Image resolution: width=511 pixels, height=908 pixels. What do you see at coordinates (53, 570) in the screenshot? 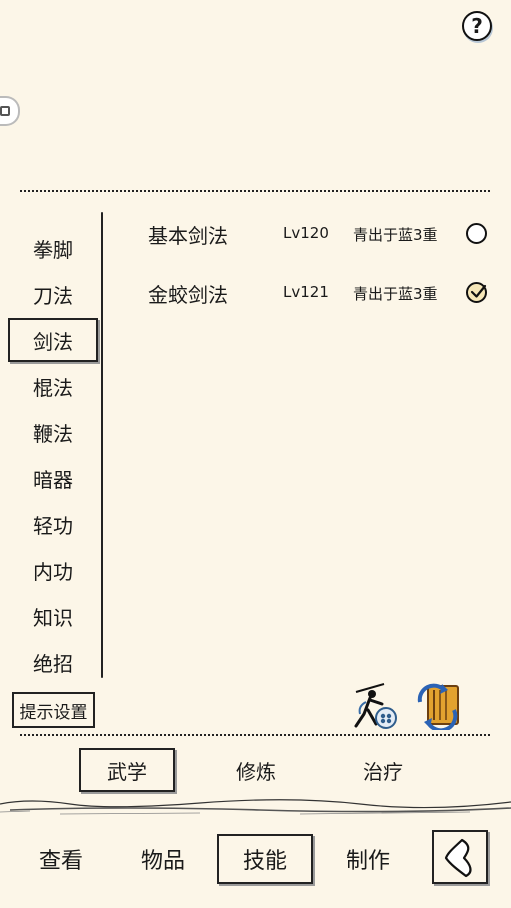
I see `category-neigong: 内功` at bounding box center [53, 570].